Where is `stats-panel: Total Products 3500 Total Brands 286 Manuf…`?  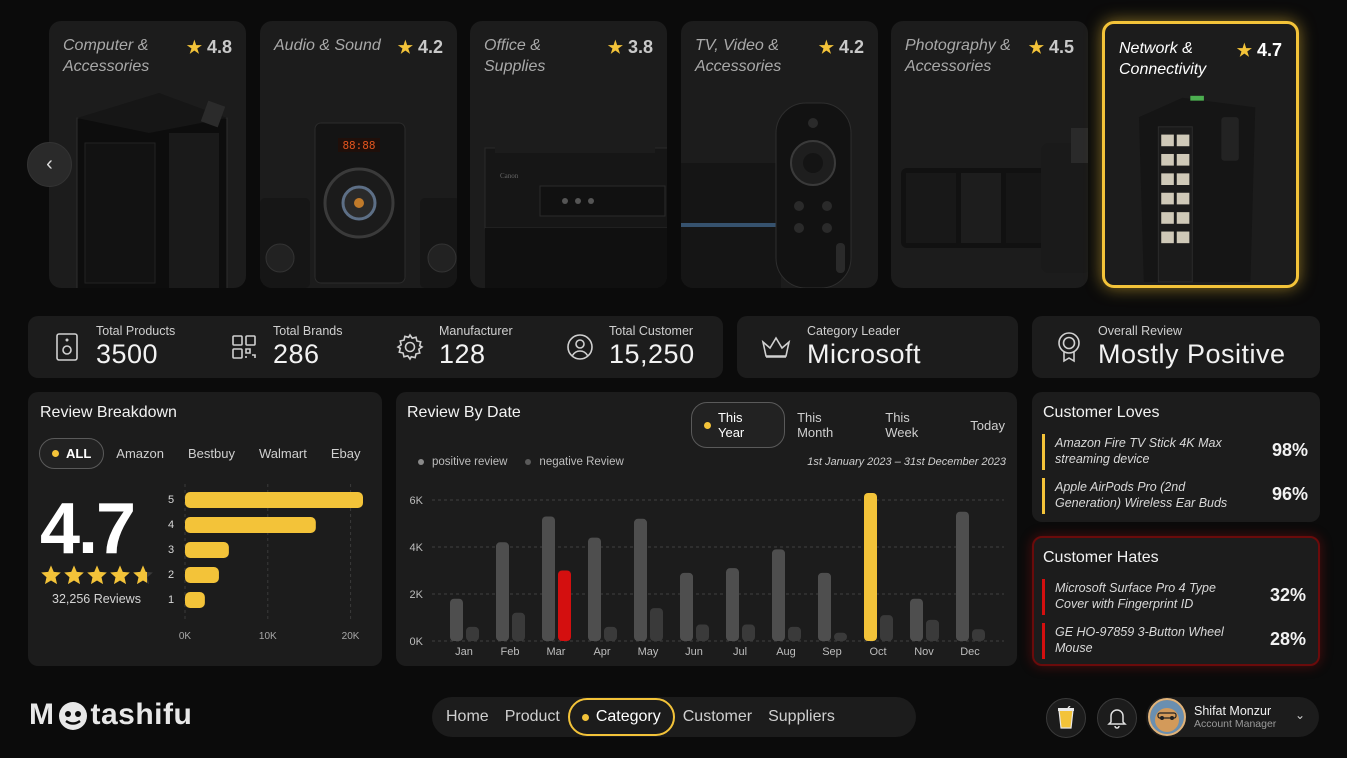
stats-panel: Total Products 3500 Total Brands 286 Manuf… is located at coordinates (375, 347).